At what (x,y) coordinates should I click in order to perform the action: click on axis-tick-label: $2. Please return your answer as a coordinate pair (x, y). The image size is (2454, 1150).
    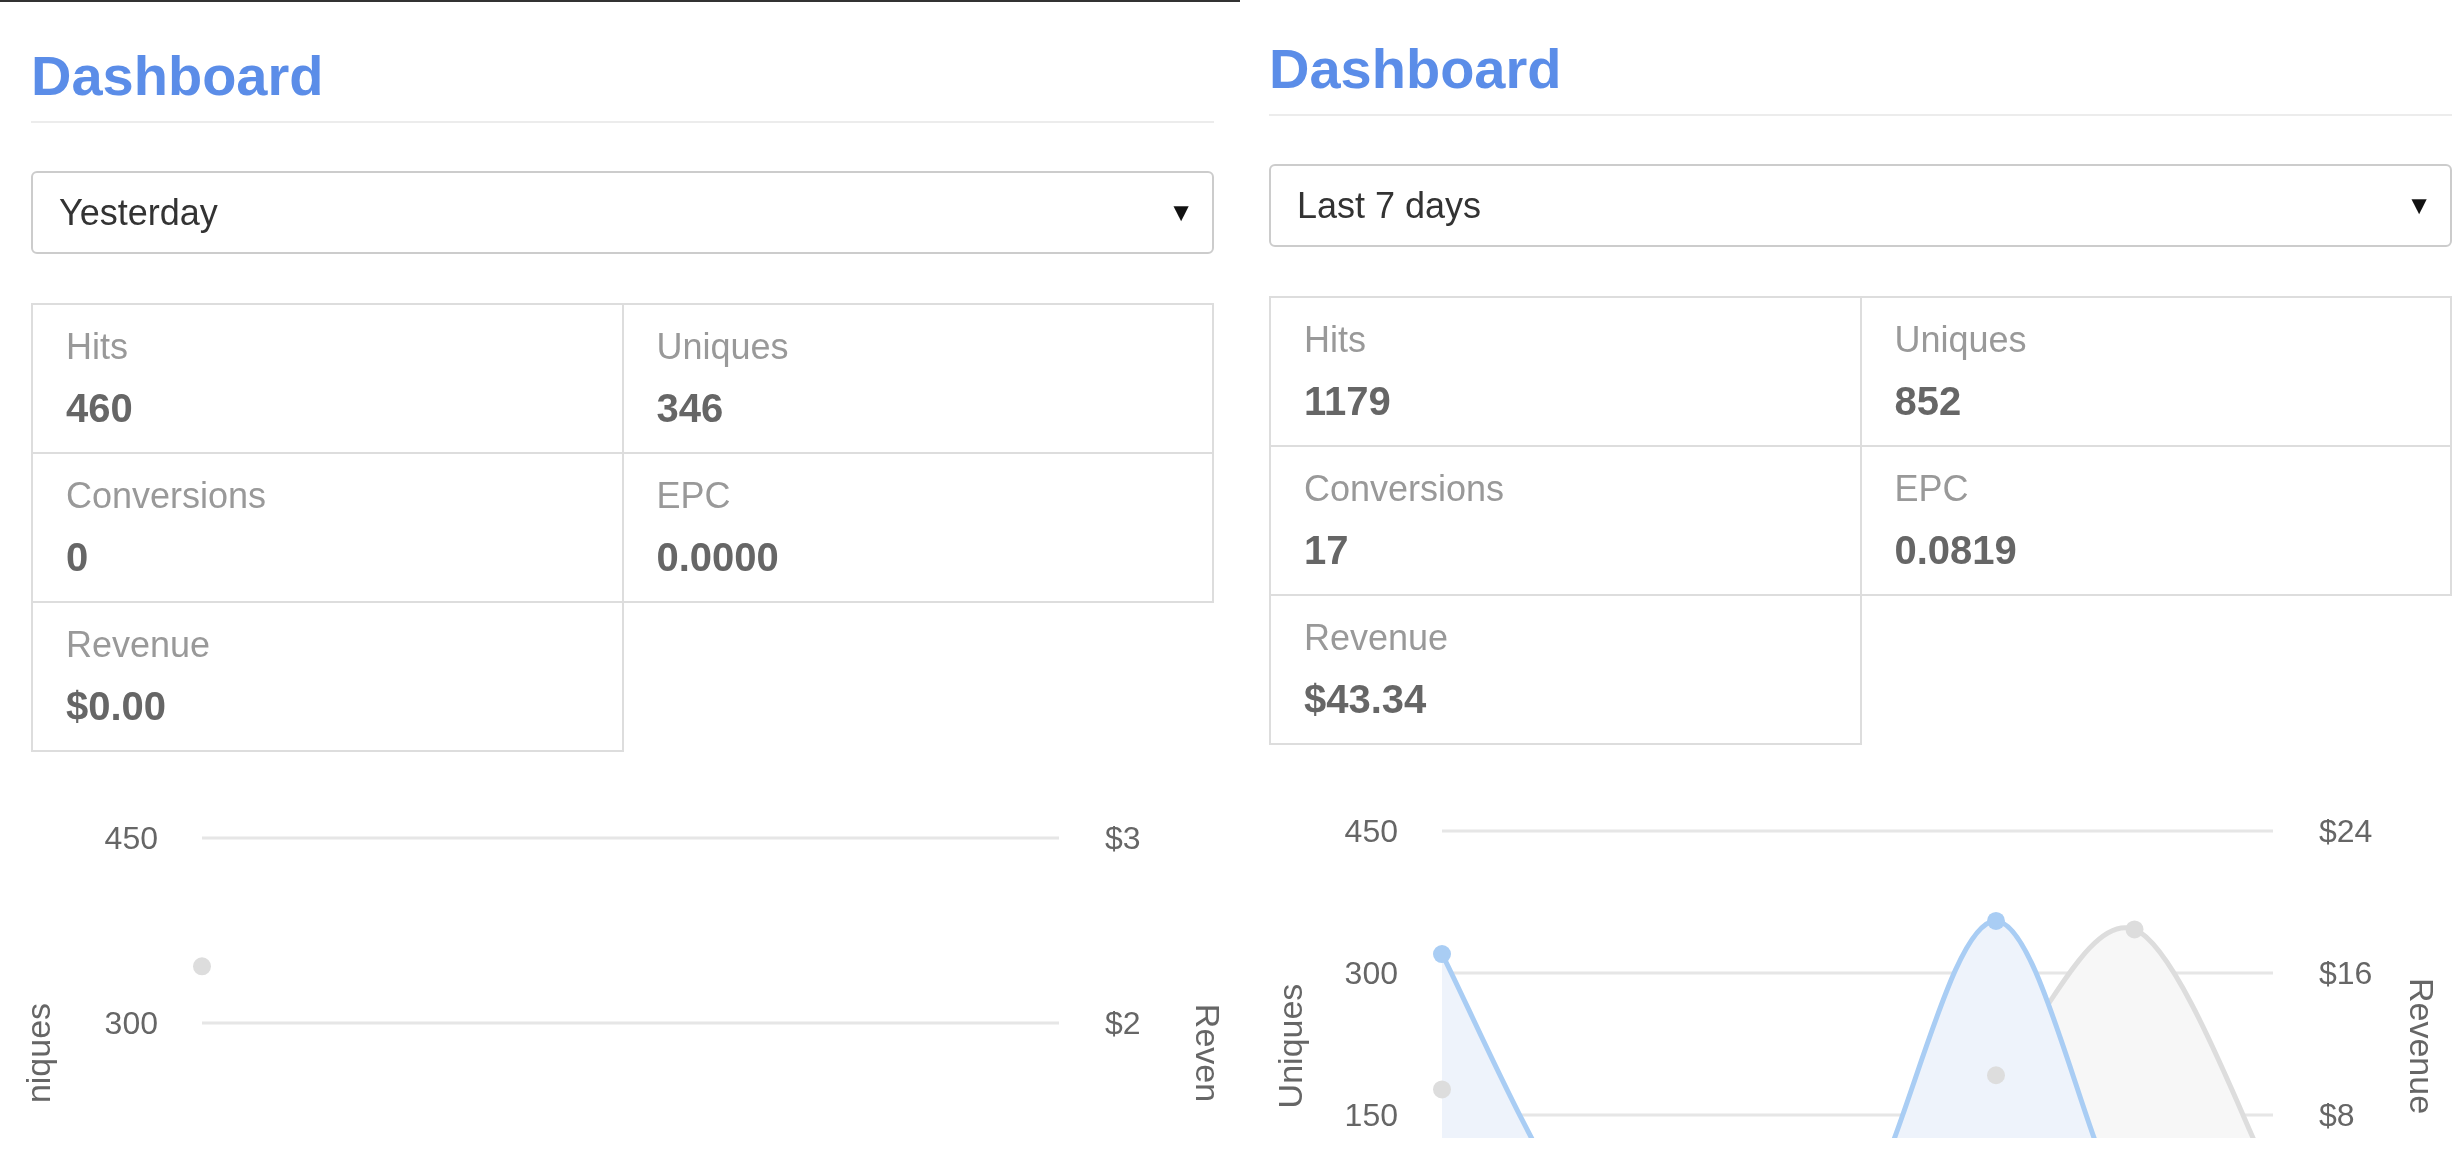
    Looking at the image, I should click on (1123, 1023).